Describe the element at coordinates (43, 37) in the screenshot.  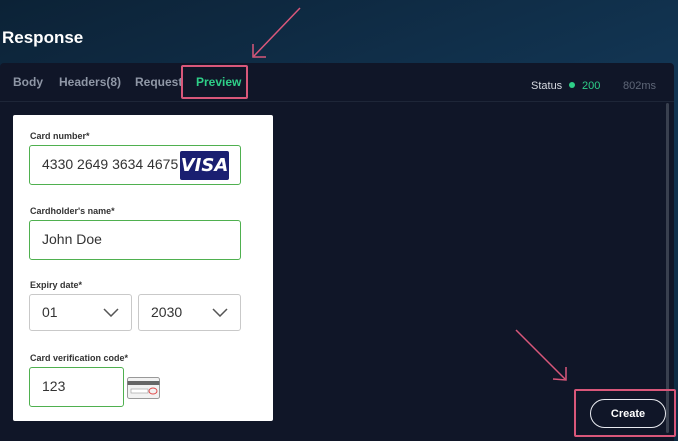
I see `response-heading: Response` at that location.